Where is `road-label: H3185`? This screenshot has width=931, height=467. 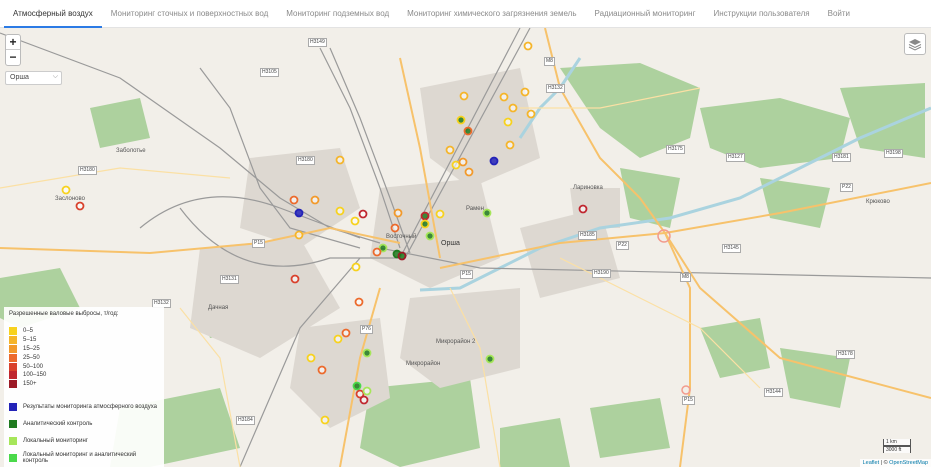
road-label: H3185 is located at coordinates (587, 235).